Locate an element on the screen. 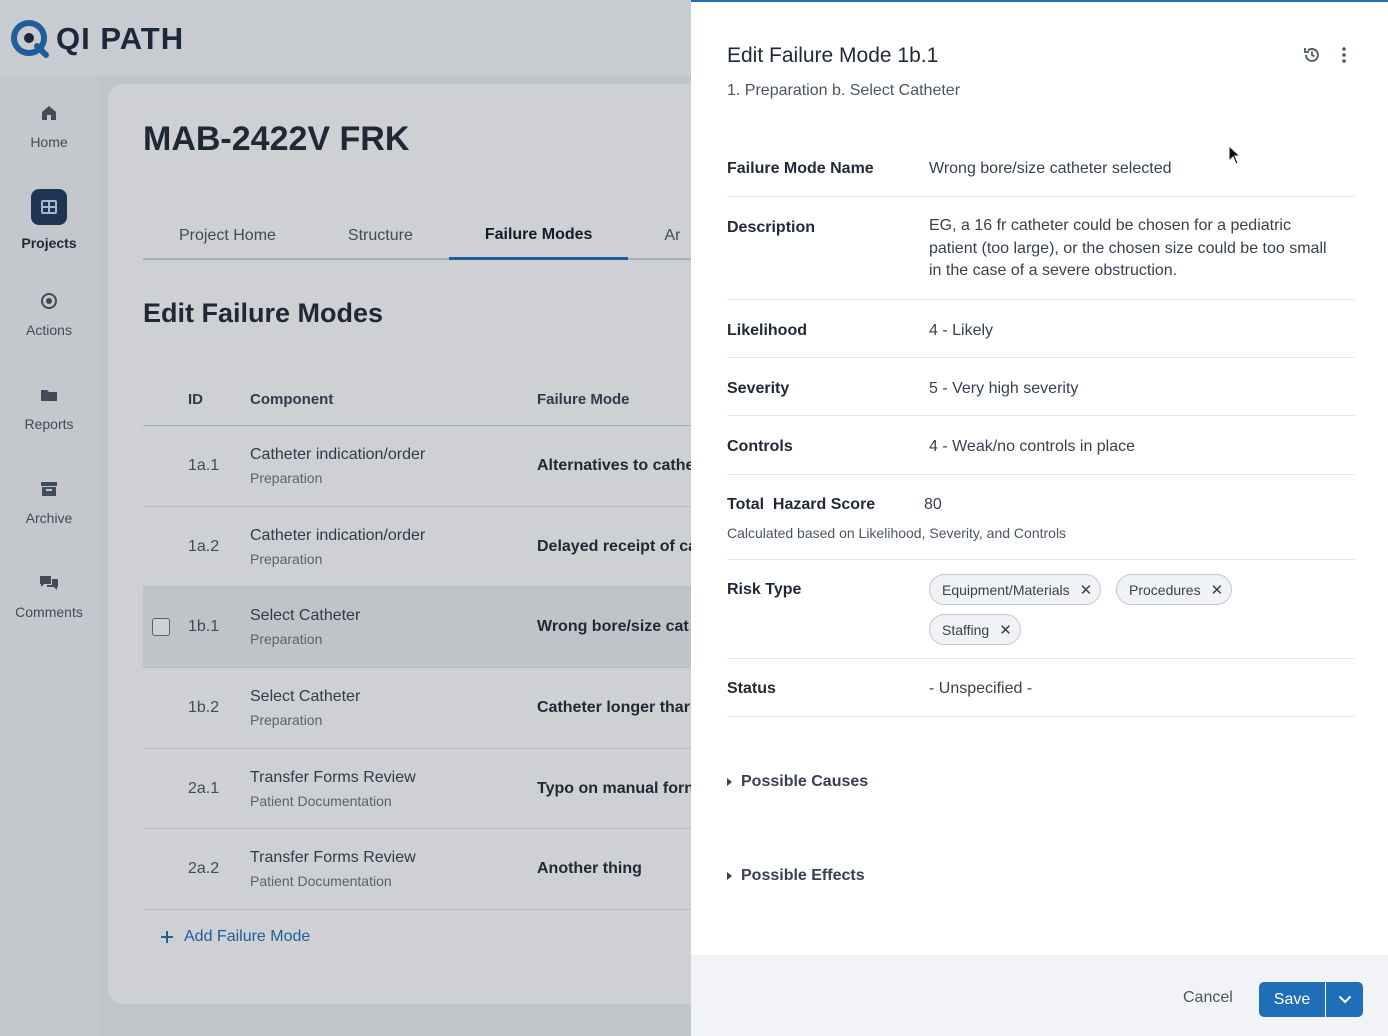 Image resolution: width=1388 pixels, height=1036 pixels. mouse-cursor-icon is located at coordinates (1235, 155).